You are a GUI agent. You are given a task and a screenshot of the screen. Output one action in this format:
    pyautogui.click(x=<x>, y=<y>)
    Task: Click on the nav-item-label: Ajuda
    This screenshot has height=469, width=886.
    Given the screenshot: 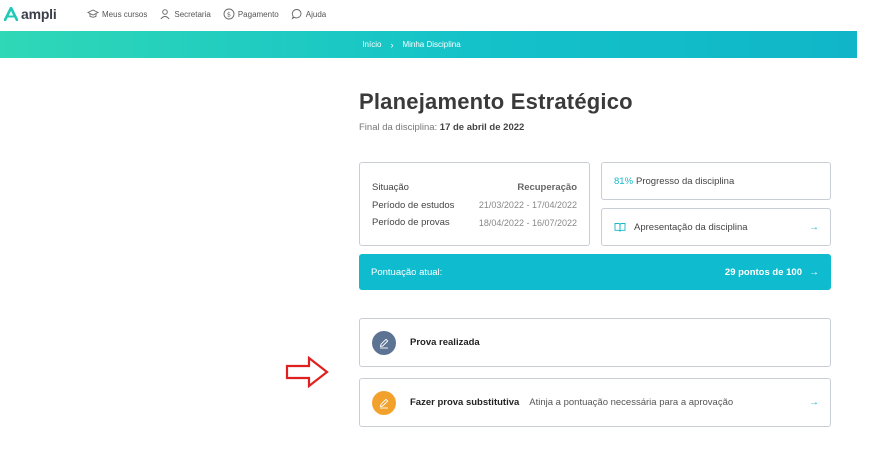 What is the action you would take?
    pyautogui.click(x=316, y=14)
    